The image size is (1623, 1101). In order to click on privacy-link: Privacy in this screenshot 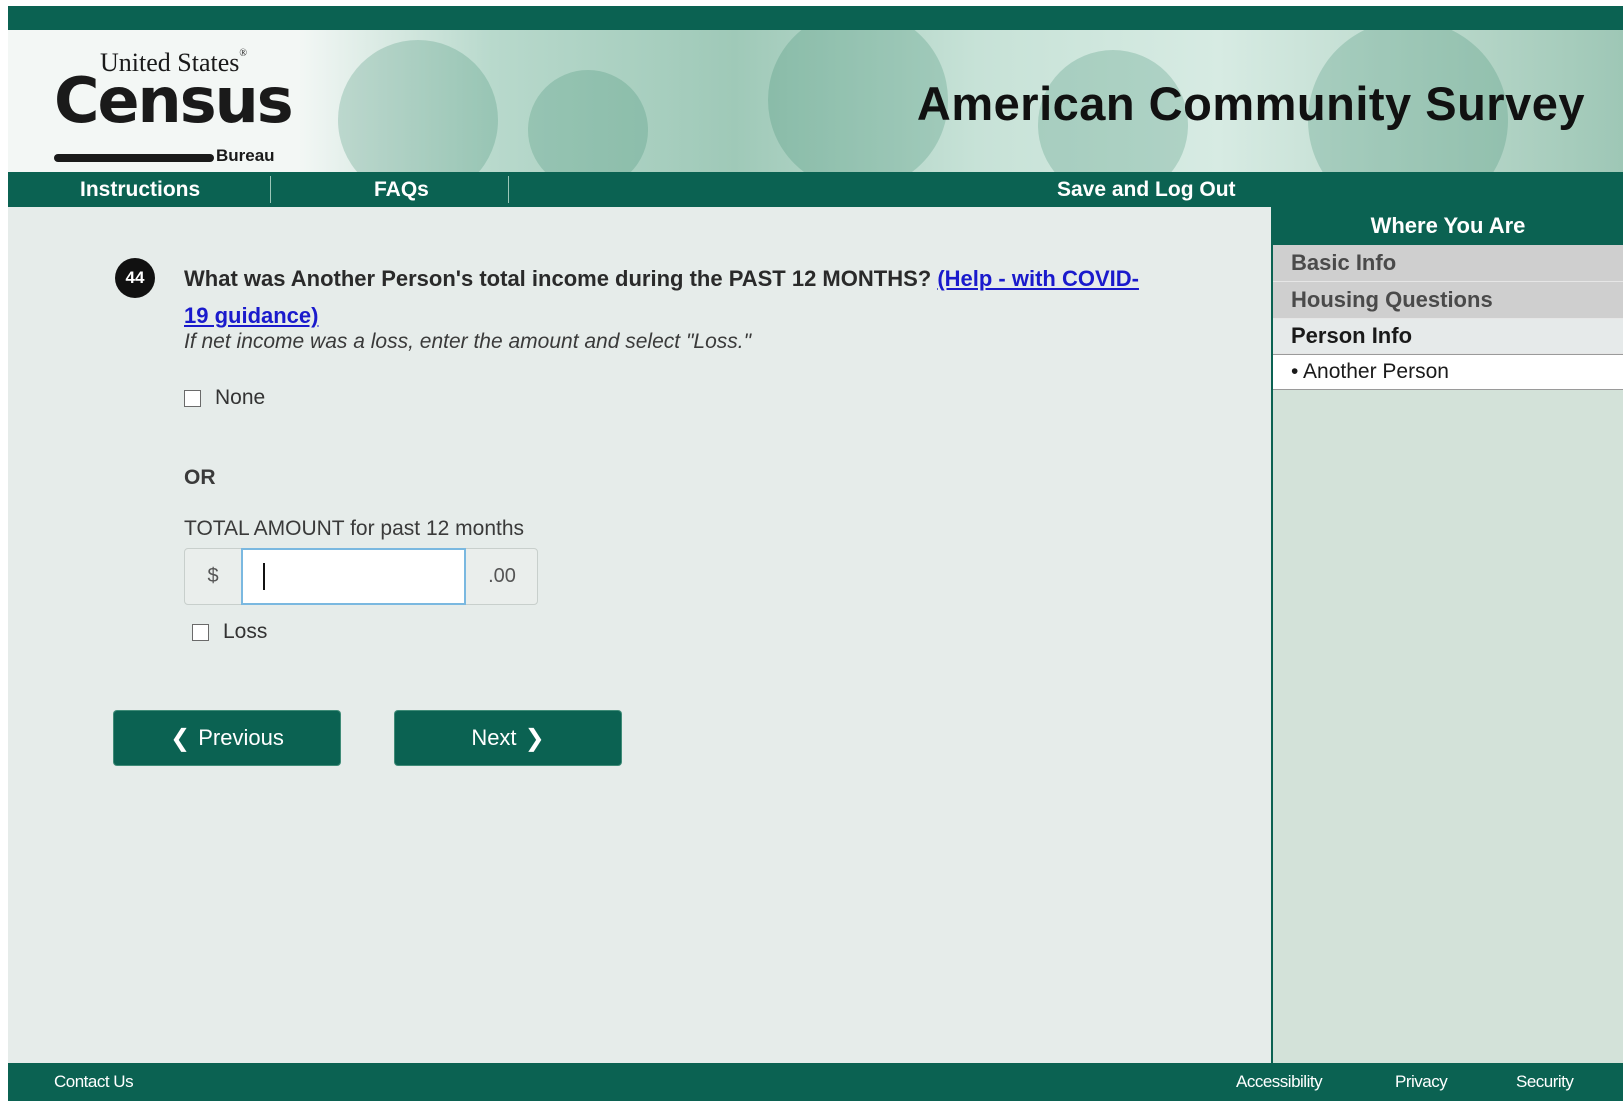, I will do `click(1421, 1082)`.